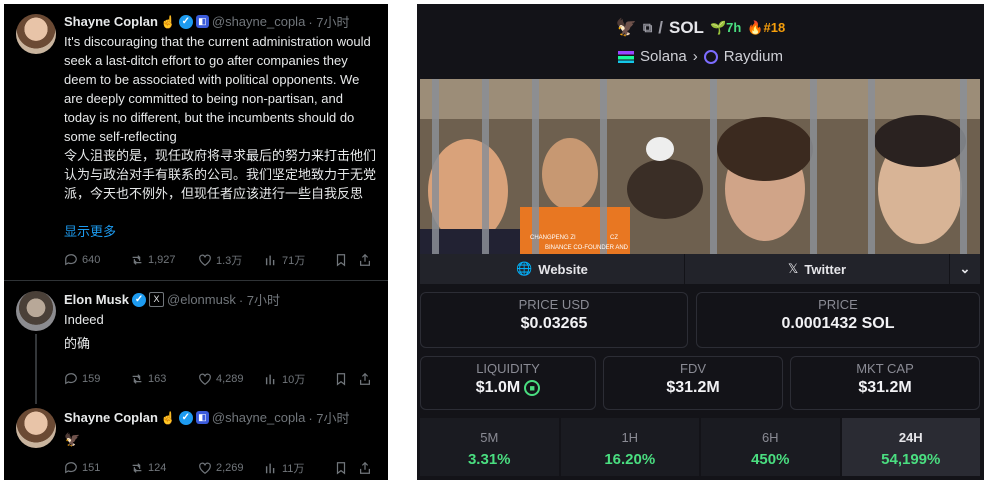 The height and width of the screenshot is (483, 989). Describe the element at coordinates (97, 379) in the screenshot. I see `reply-button: 159` at that location.